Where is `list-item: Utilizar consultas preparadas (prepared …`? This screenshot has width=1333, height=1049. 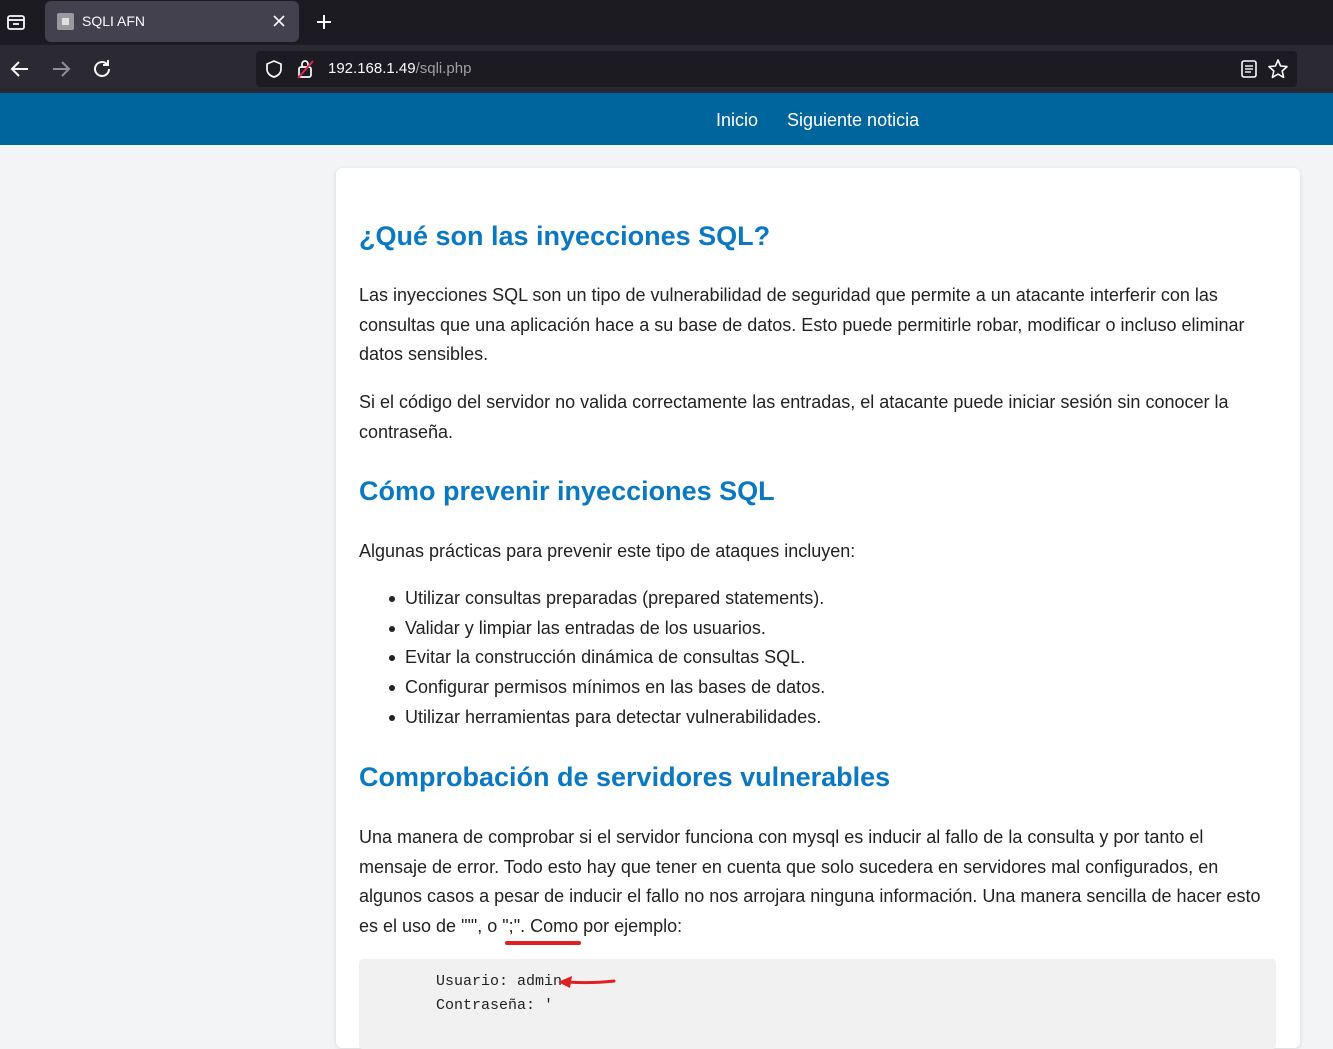
list-item: Utilizar consultas preparadas (prepared … is located at coordinates (606, 599).